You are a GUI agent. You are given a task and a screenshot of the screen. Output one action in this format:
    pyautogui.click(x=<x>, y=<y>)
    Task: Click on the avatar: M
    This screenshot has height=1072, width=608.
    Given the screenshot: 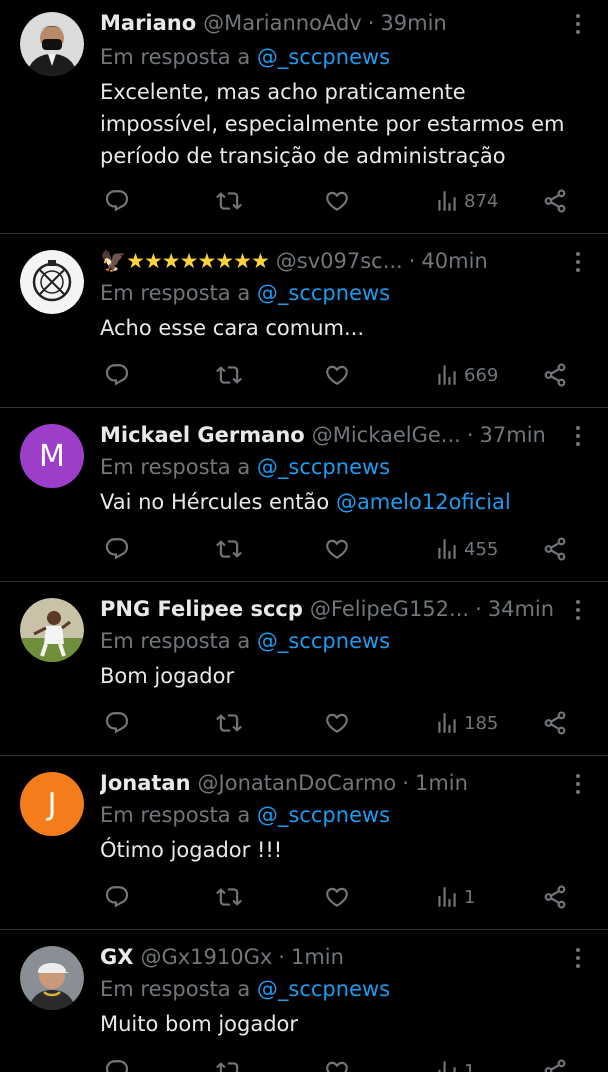 What is the action you would take?
    pyautogui.click(x=52, y=456)
    